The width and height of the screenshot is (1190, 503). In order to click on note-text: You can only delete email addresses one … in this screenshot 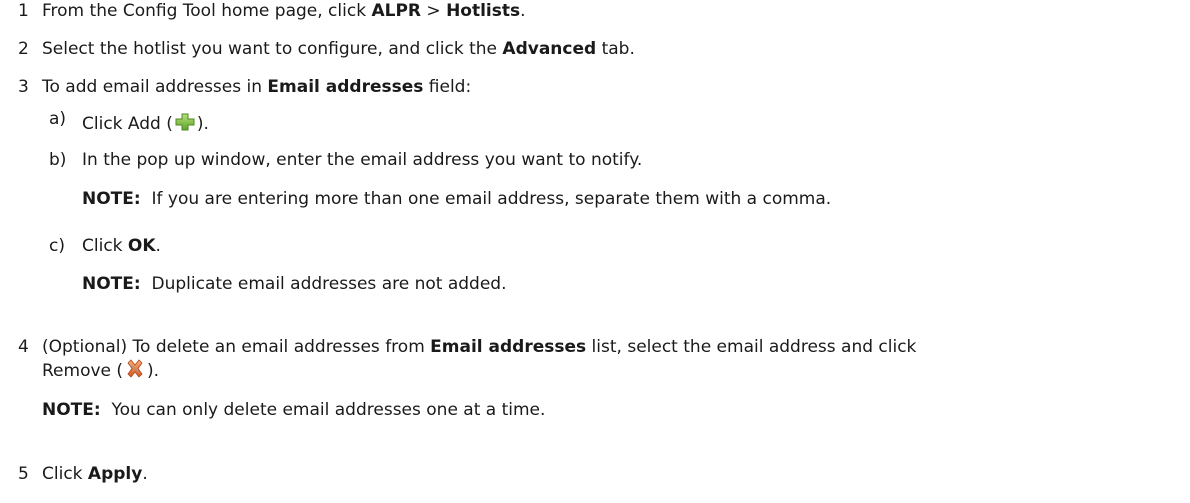, I will do `click(328, 410)`.